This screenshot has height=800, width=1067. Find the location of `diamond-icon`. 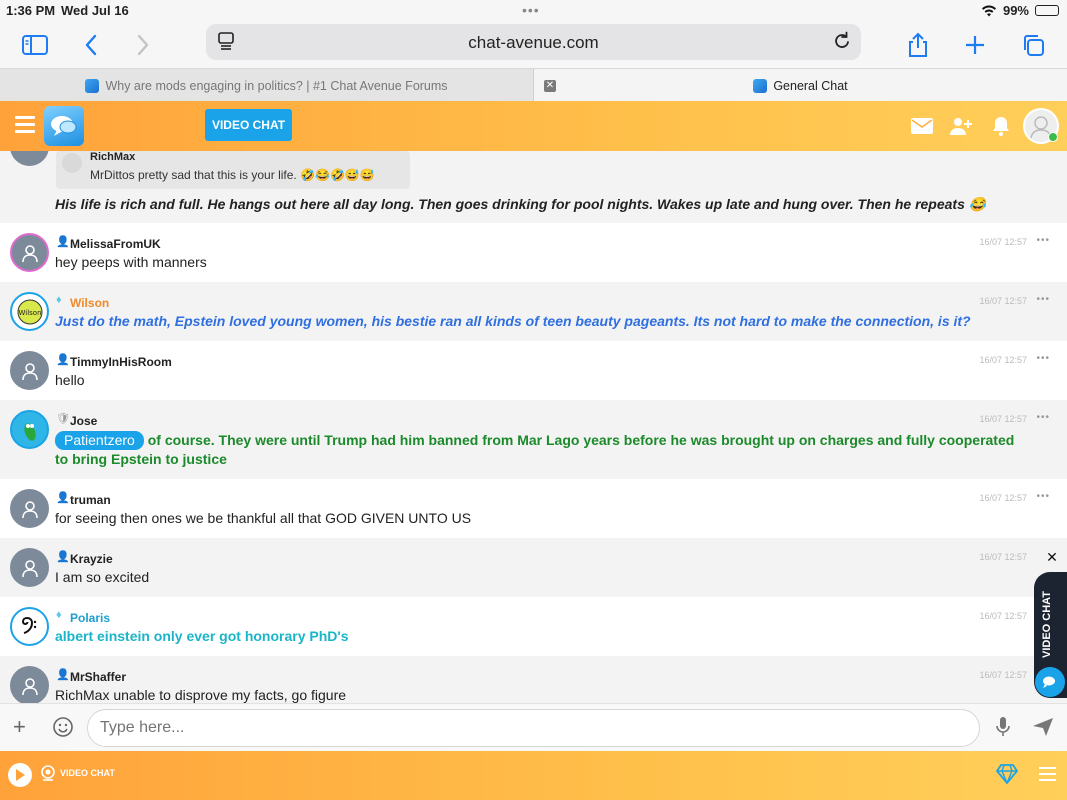

diamond-icon is located at coordinates (1007, 776).